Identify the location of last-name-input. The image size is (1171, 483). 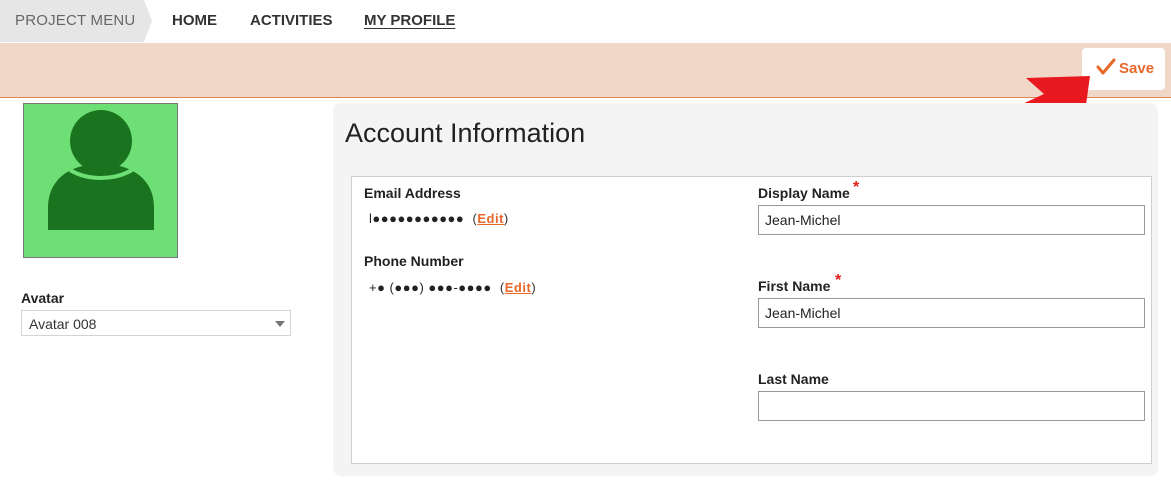
(951, 406).